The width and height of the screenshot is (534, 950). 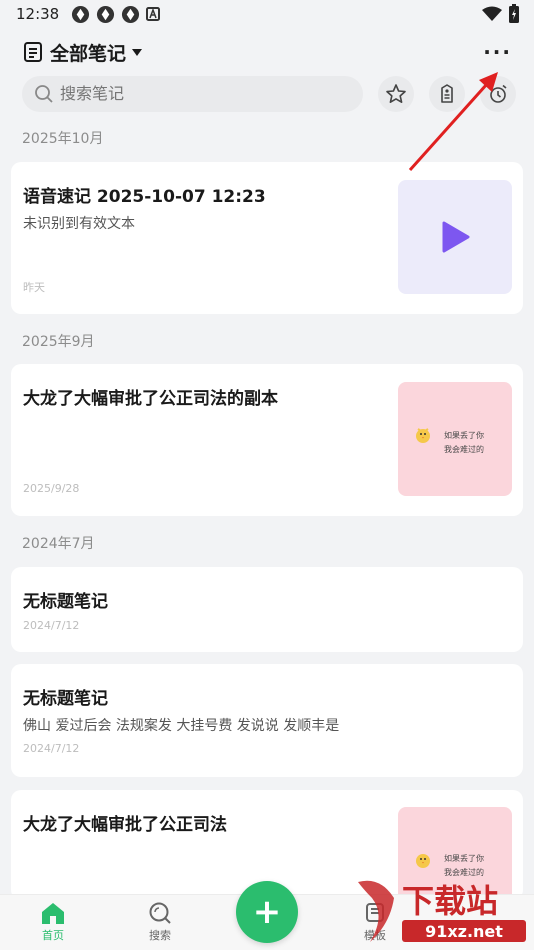 I want to click on favorites-button, so click(x=396, y=93).